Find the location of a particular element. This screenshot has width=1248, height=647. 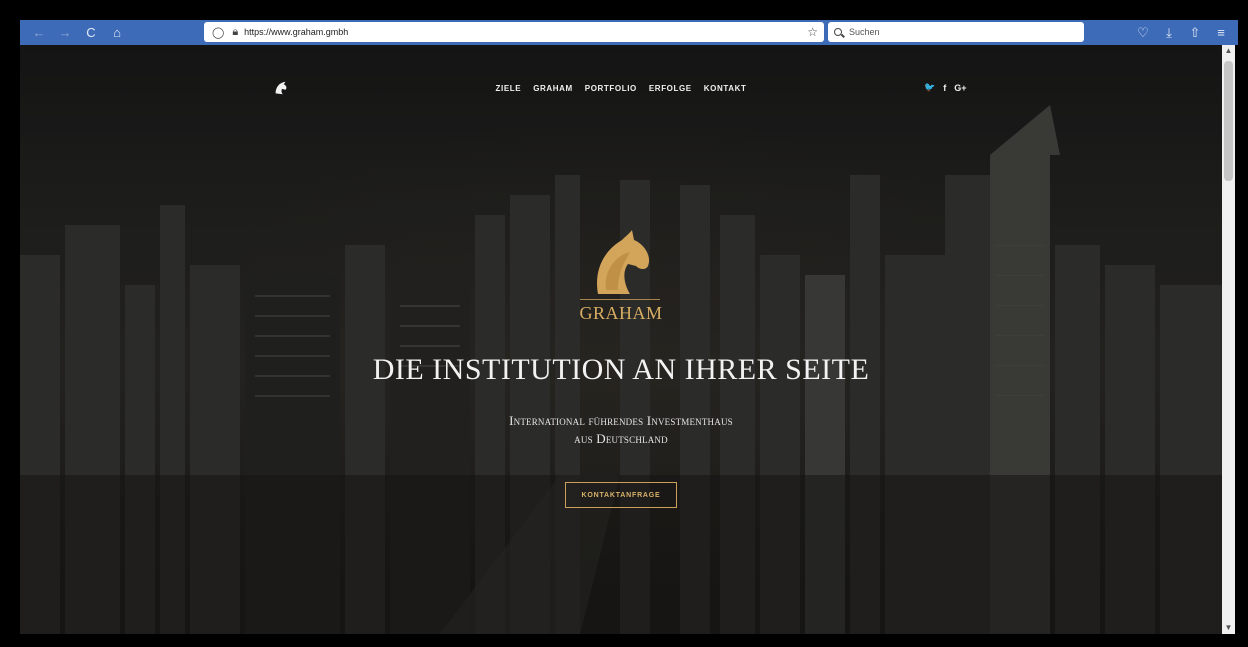

lock-icon: 🔒︎ is located at coordinates (235, 32).